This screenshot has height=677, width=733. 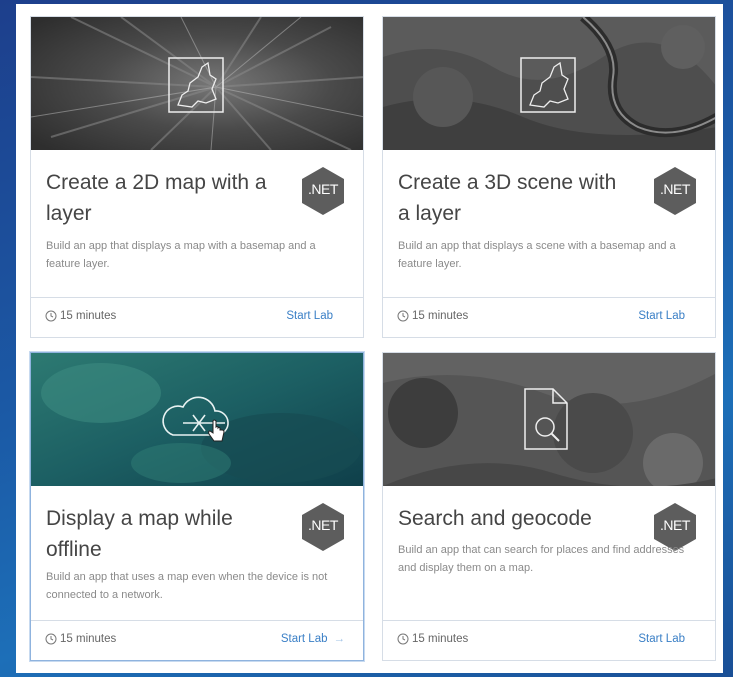 I want to click on card-title: Create a 2D map with a layer, so click(x=156, y=198).